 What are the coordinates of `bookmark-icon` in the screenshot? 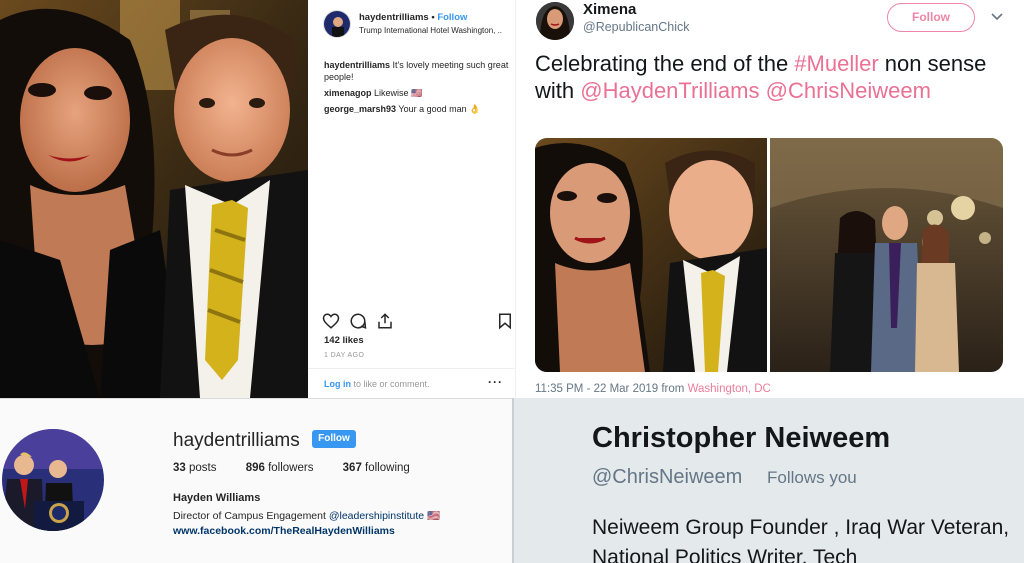 It's located at (505, 321).